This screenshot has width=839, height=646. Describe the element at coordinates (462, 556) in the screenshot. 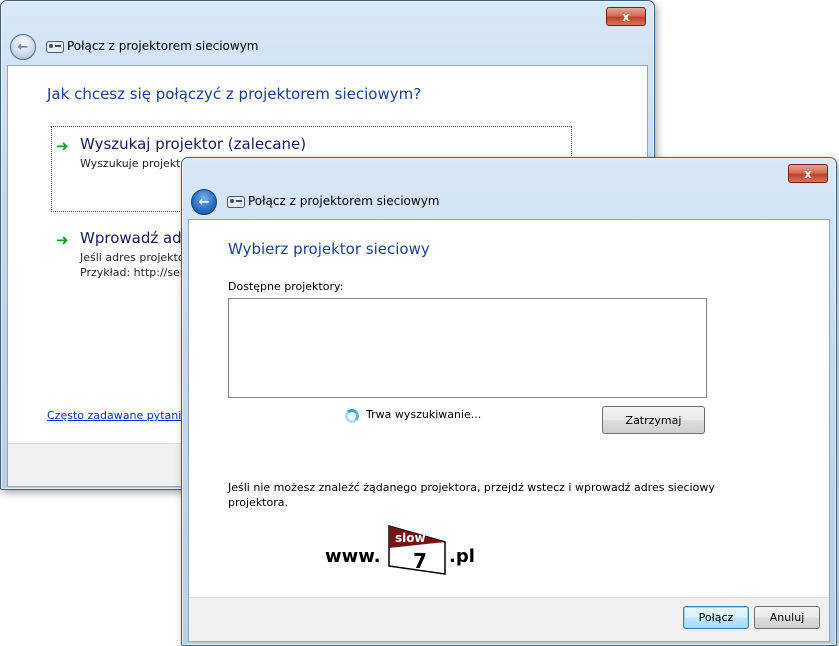

I see `watermark-suffix: .pl` at that location.